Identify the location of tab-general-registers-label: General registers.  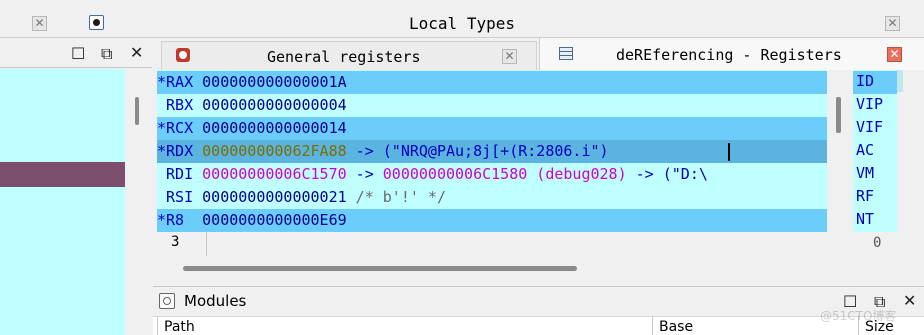
(344, 57).